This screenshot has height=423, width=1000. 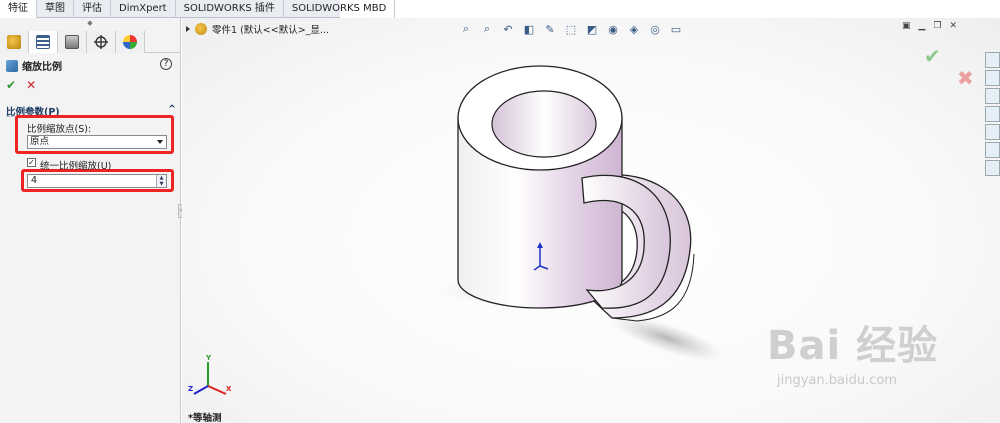 What do you see at coordinates (161, 181) in the screenshot?
I see `spin-buttons: ▲ ▼` at bounding box center [161, 181].